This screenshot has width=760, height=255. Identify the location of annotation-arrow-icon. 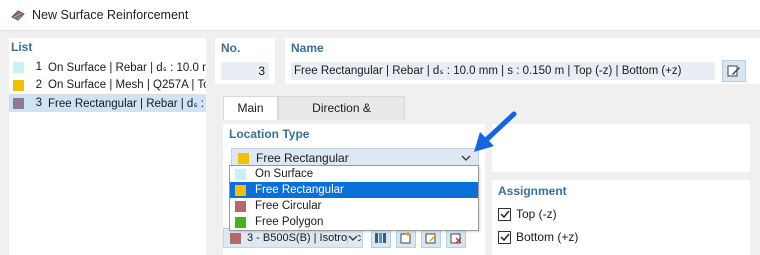
(495, 131).